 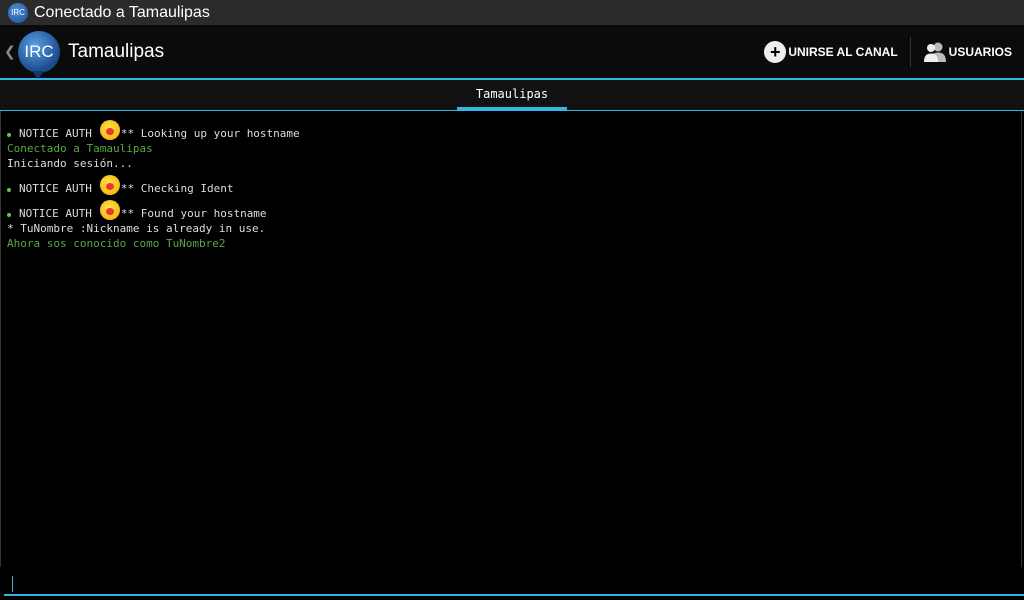 I want to click on irc-app-icon: IRC, so click(x=18, y=12).